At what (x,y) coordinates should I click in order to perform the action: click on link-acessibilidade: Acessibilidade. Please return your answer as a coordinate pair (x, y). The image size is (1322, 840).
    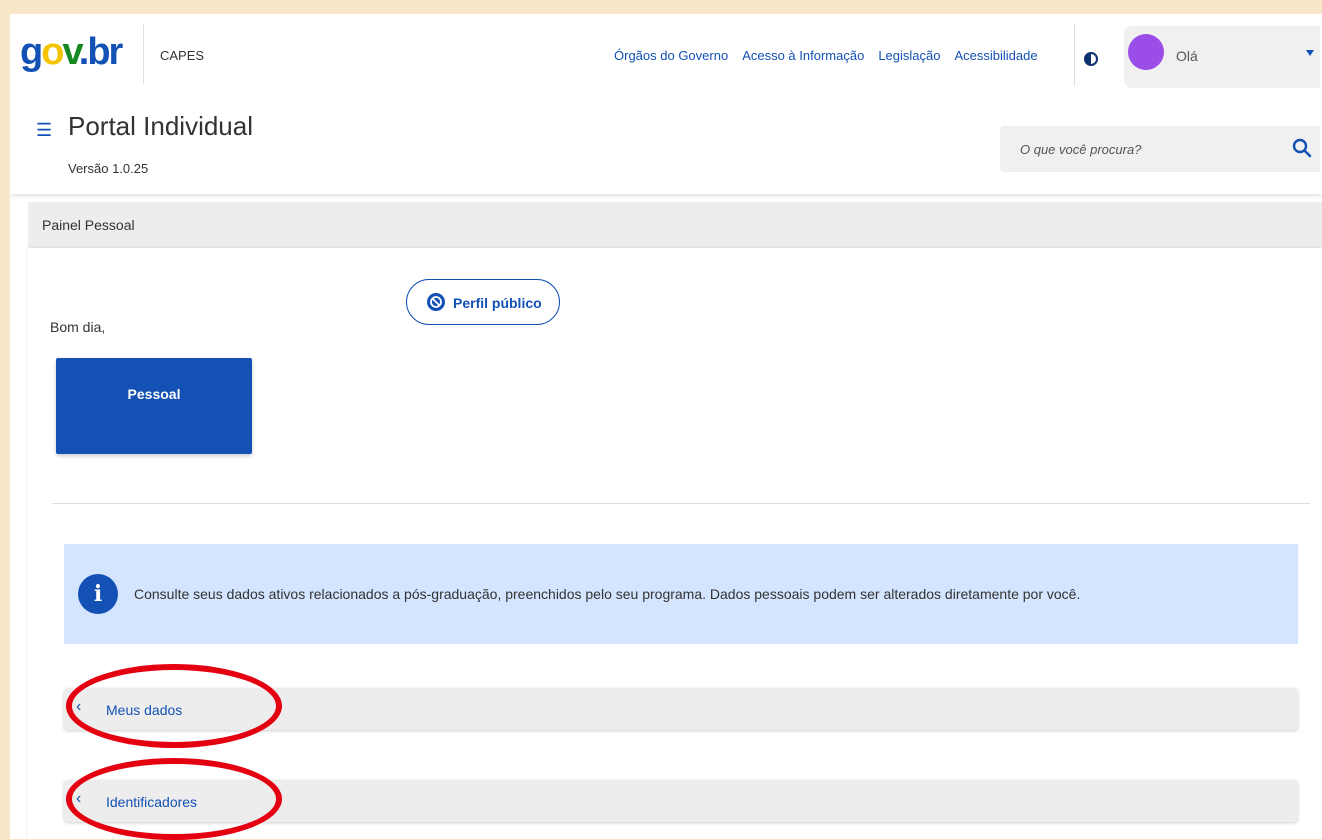
    Looking at the image, I should click on (995, 55).